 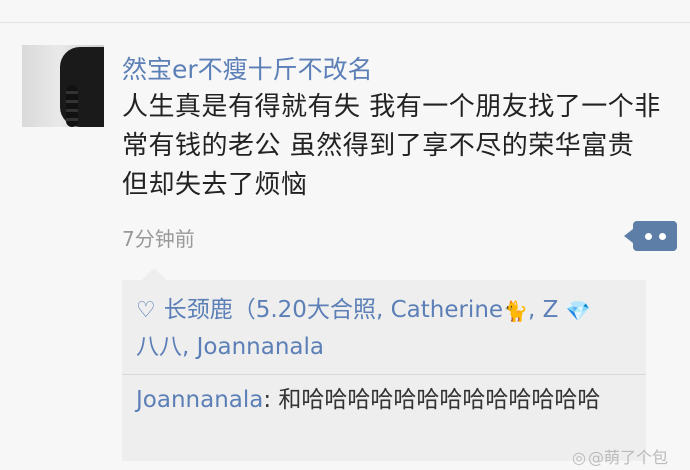 I want to click on comment-divider, so click(x=384, y=374).